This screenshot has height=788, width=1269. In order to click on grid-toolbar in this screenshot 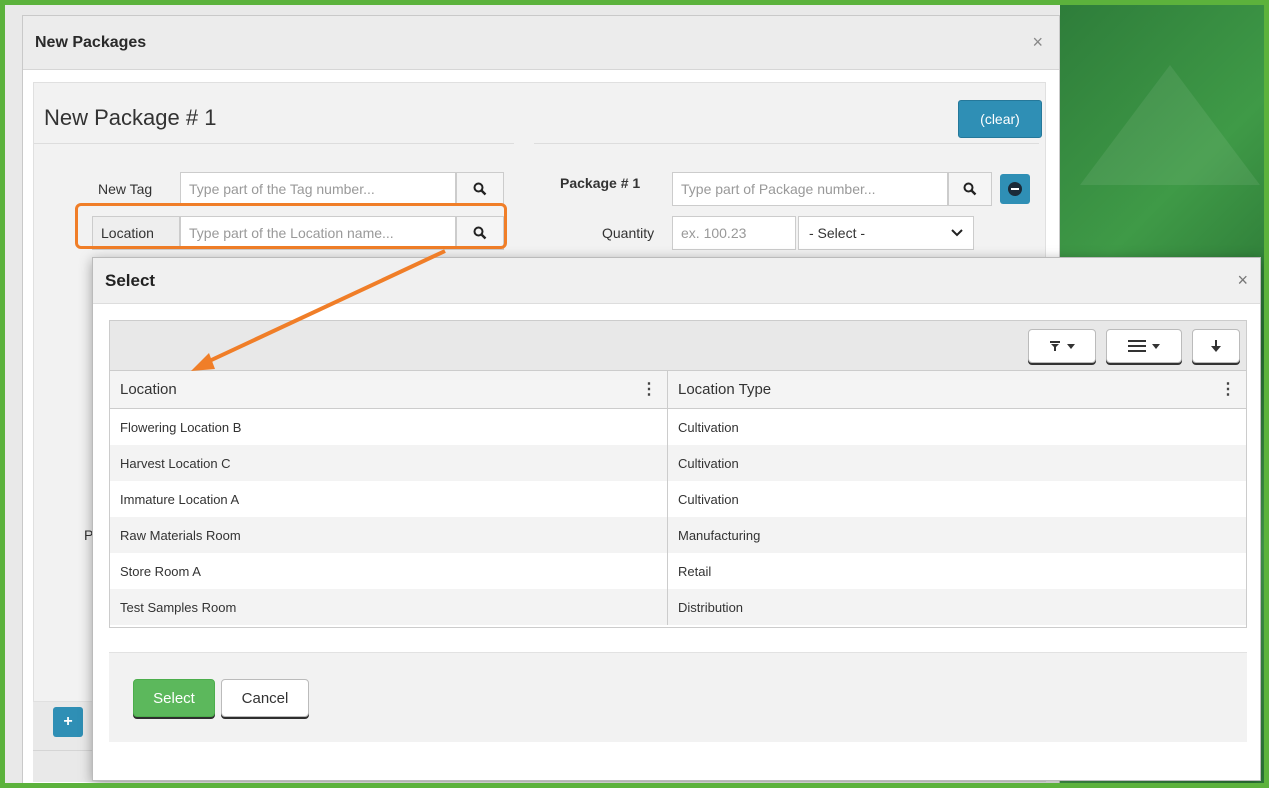, I will do `click(678, 346)`.